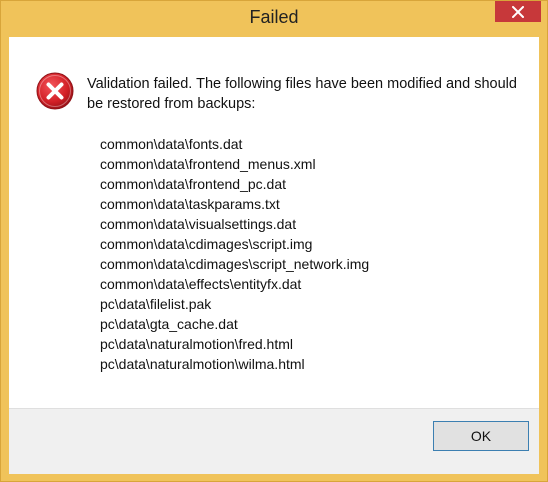  I want to click on list-item: common\data\visualsettings.dat, so click(198, 224).